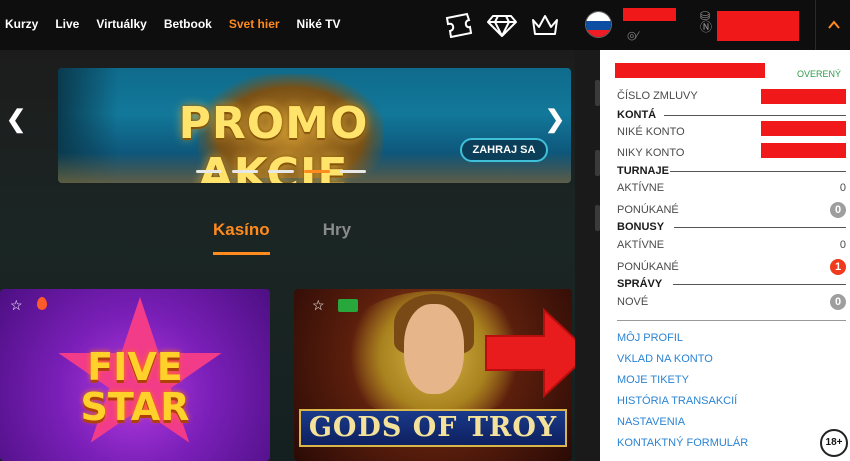  I want to click on nav-live: Live, so click(67, 24).